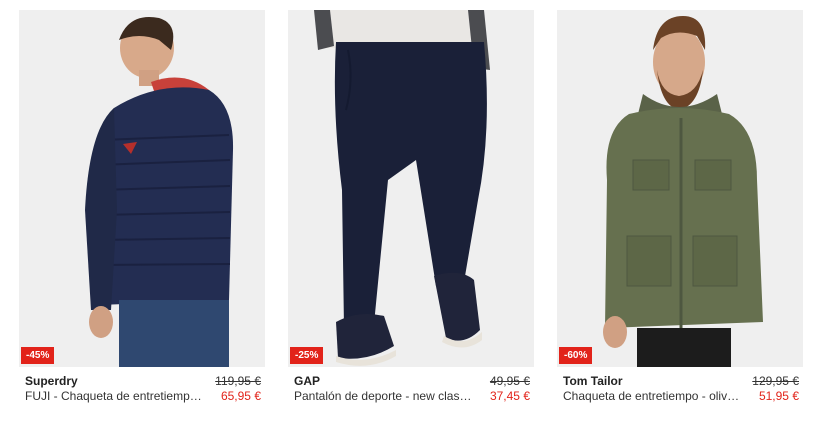 The width and height of the screenshot is (826, 432). What do you see at coordinates (38, 355) in the screenshot?
I see `discount-badge: -45%` at bounding box center [38, 355].